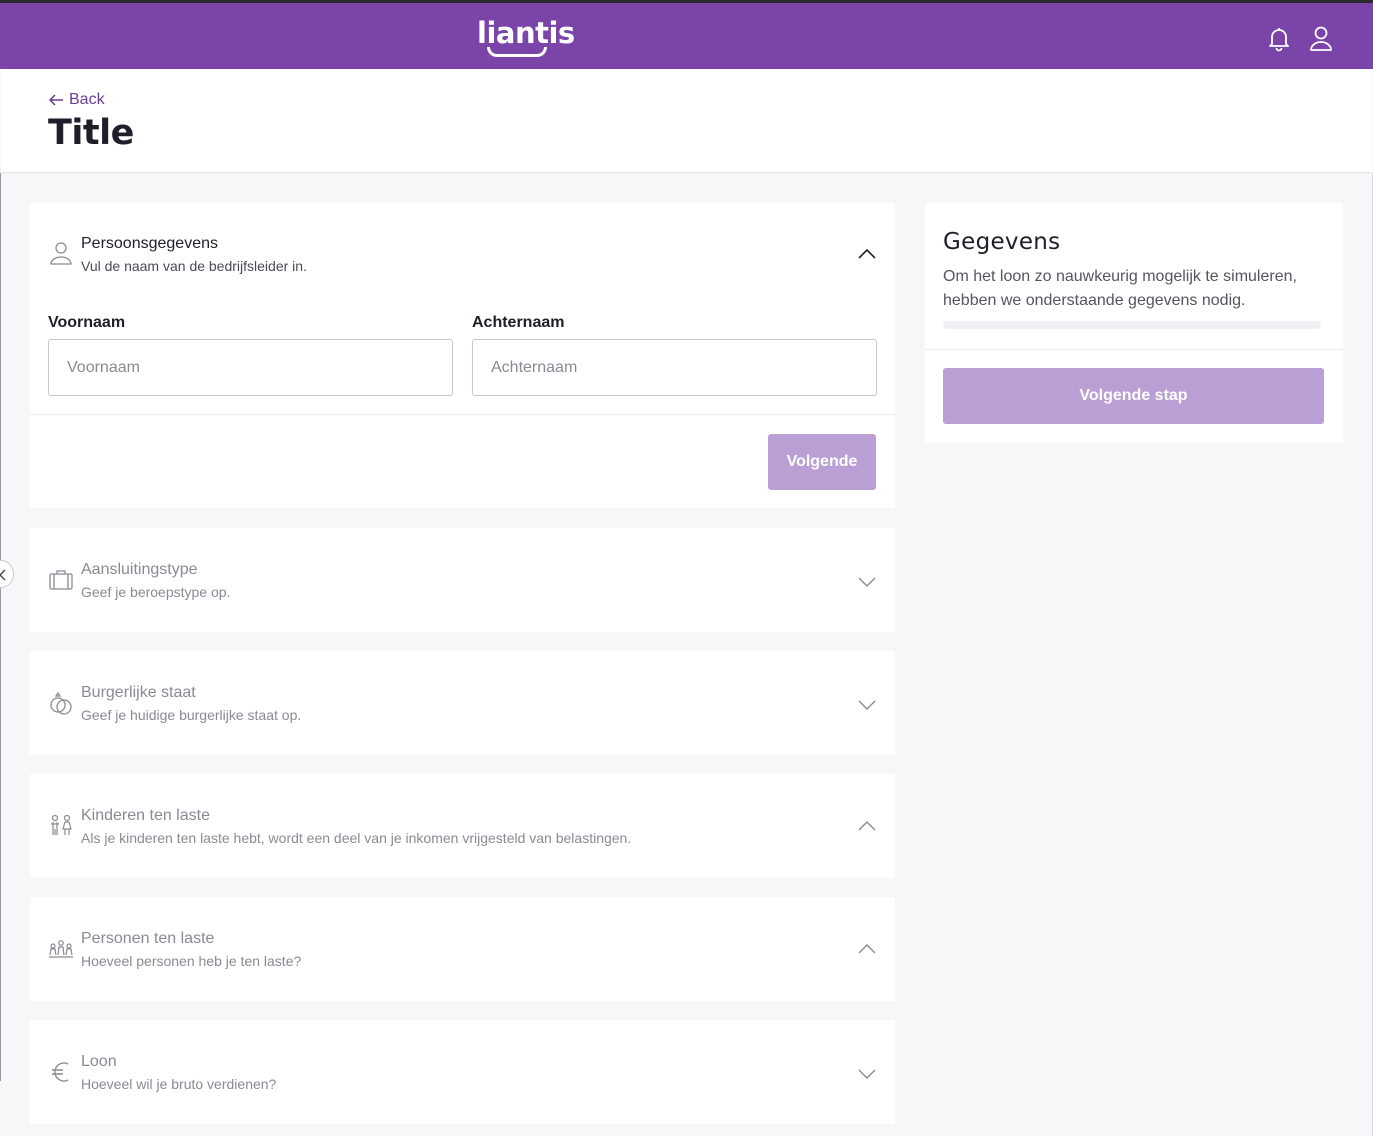 The image size is (1373, 1136). What do you see at coordinates (686, 121) in the screenshot?
I see `title-bar: Back Title` at bounding box center [686, 121].